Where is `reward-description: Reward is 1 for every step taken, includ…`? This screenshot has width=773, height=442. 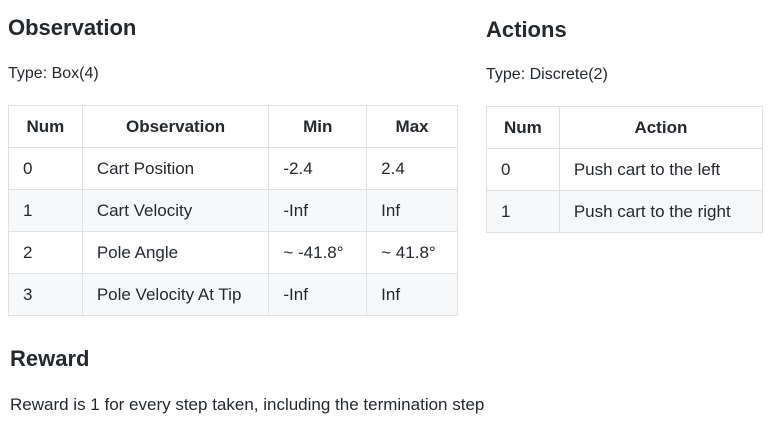 reward-description: Reward is 1 for every step taken, includ… is located at coordinates (247, 404).